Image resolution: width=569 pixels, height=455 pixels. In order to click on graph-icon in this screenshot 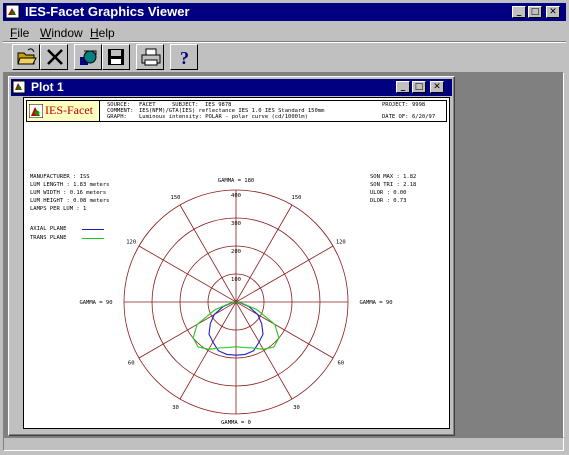, I will do `click(88, 57)`.